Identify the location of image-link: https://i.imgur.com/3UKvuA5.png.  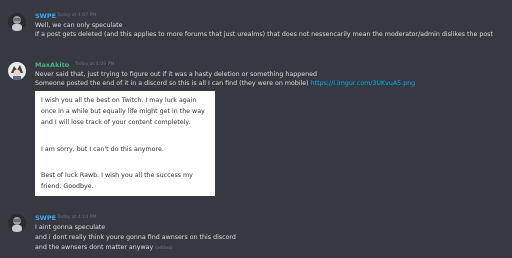
(363, 83).